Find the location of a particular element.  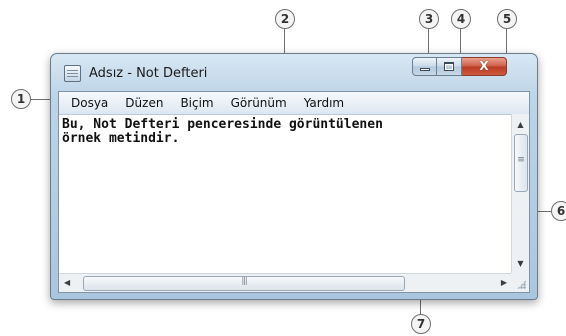

menu-bar: Dosya Düzen Biçim Görünüm Yardım is located at coordinates (294, 103).